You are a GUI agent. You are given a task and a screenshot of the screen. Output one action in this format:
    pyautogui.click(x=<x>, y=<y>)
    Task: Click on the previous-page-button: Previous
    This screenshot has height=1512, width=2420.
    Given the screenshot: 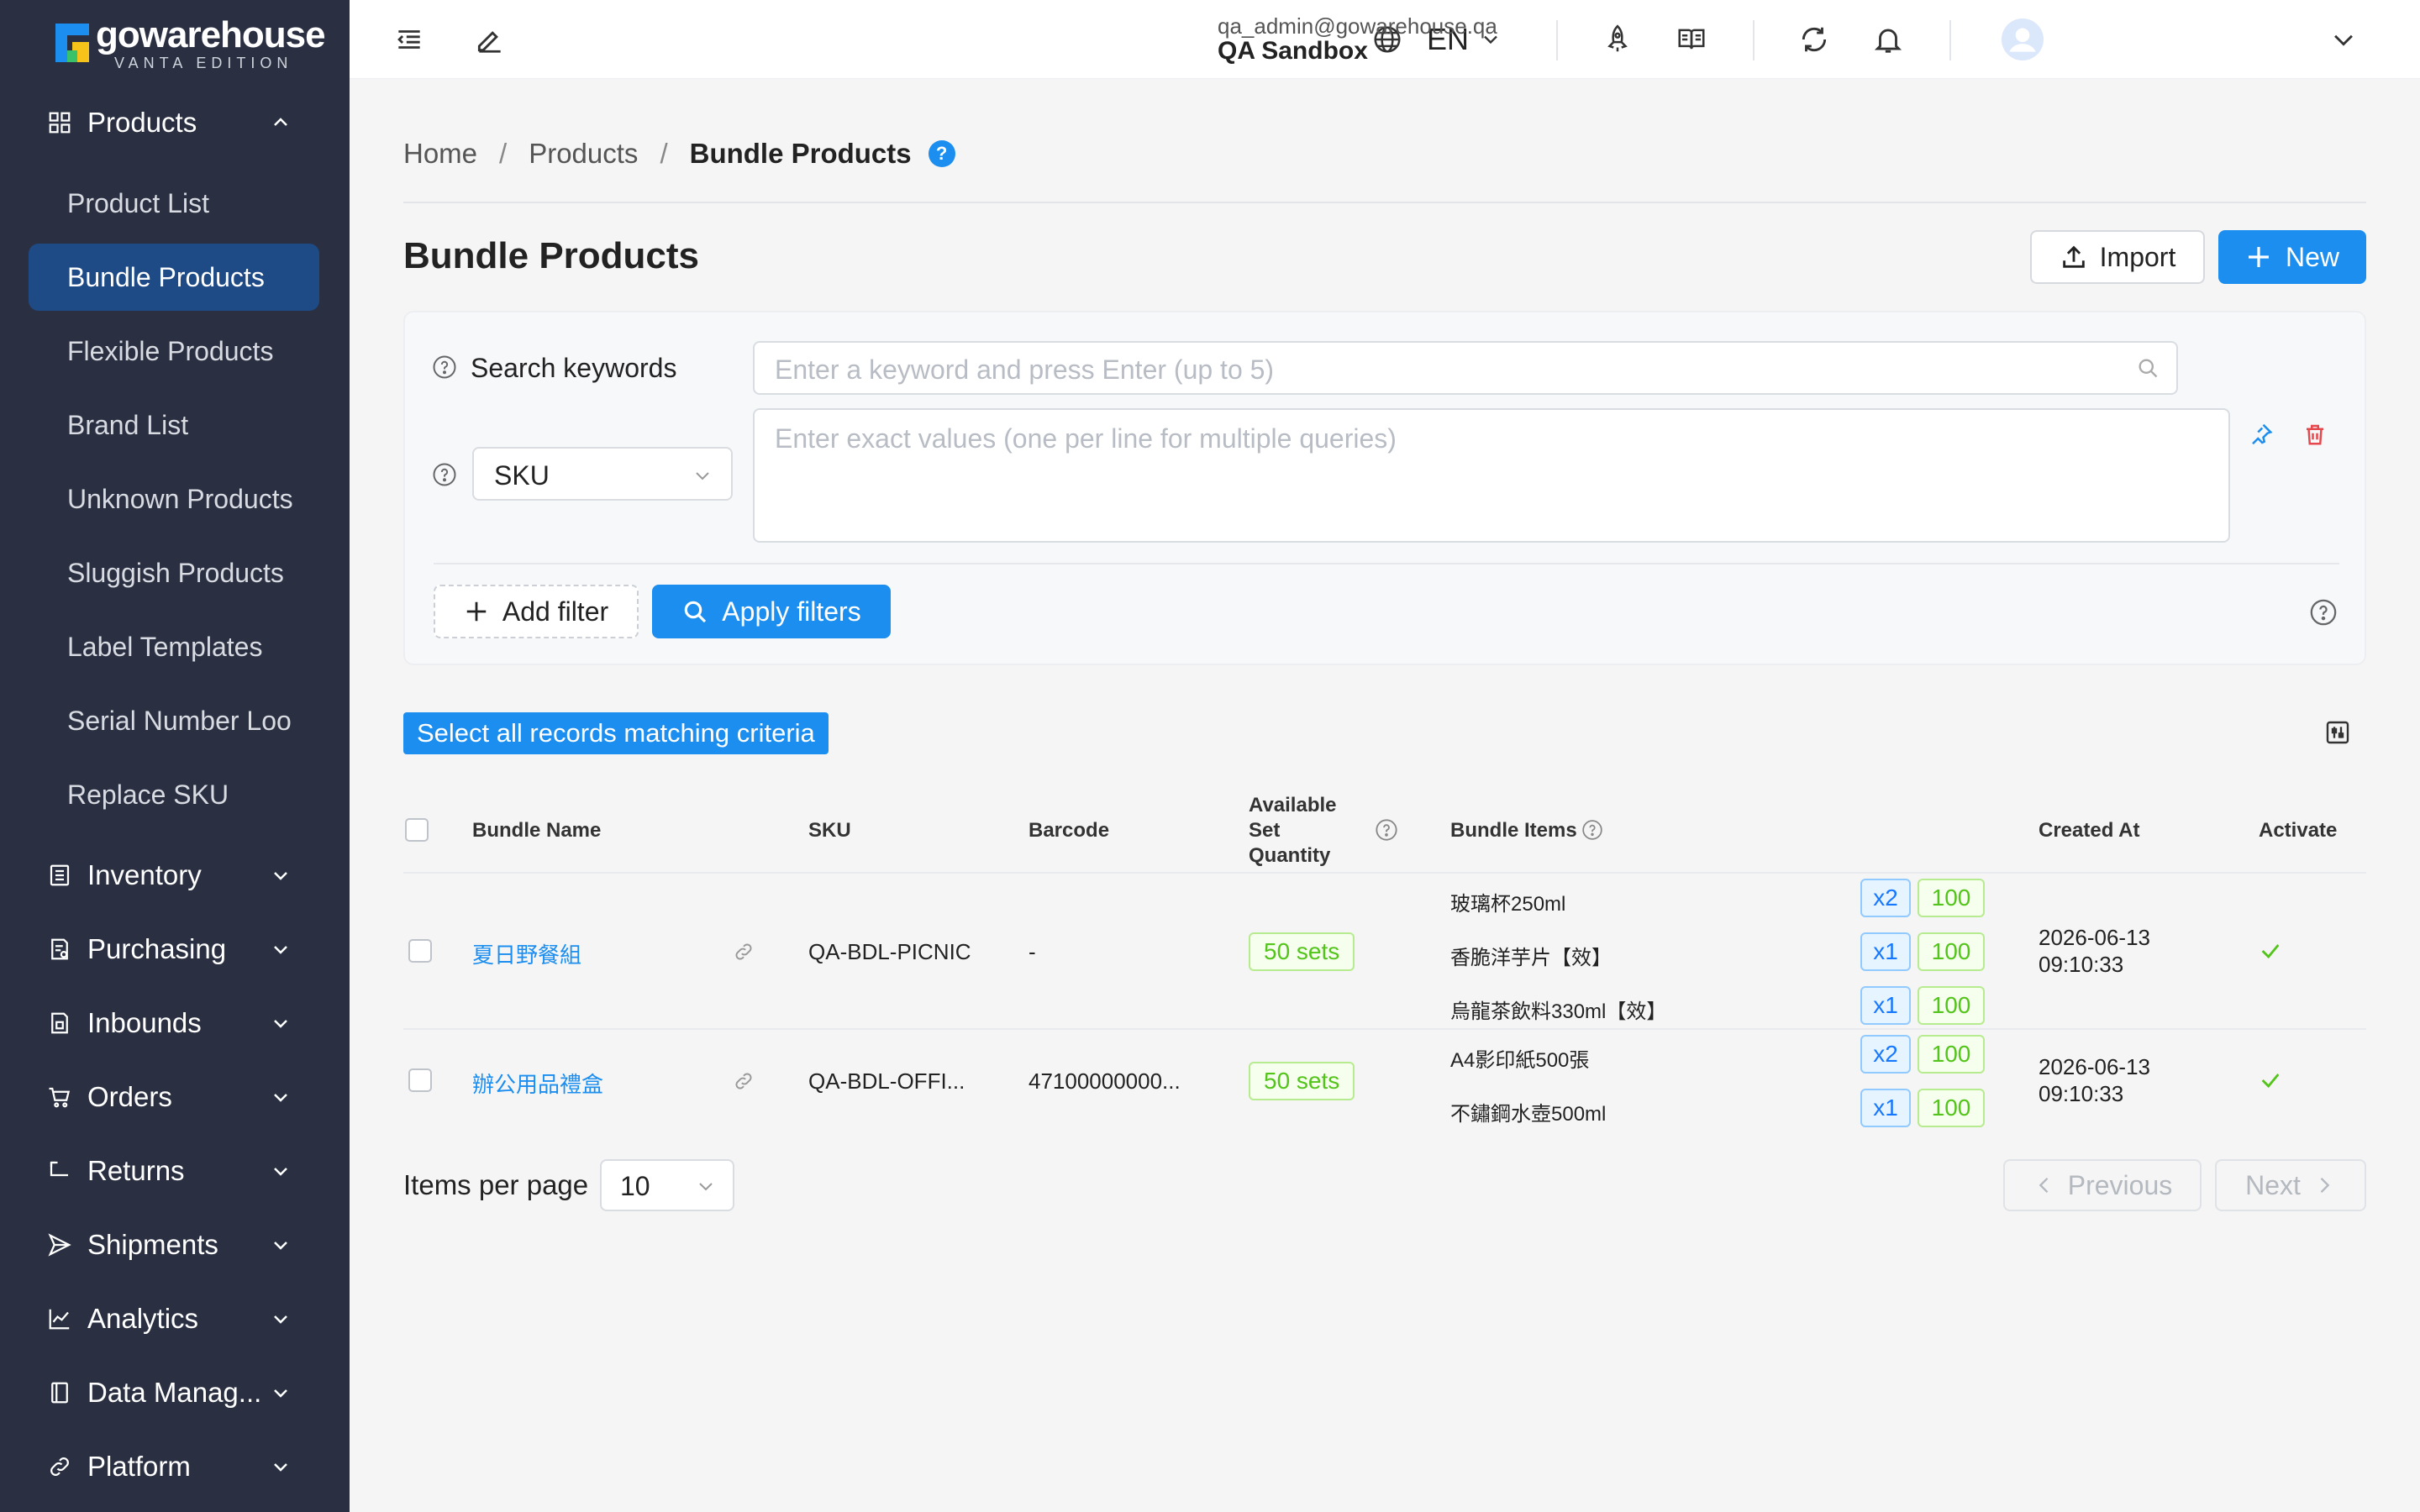 What is the action you would take?
    pyautogui.click(x=2102, y=1185)
    